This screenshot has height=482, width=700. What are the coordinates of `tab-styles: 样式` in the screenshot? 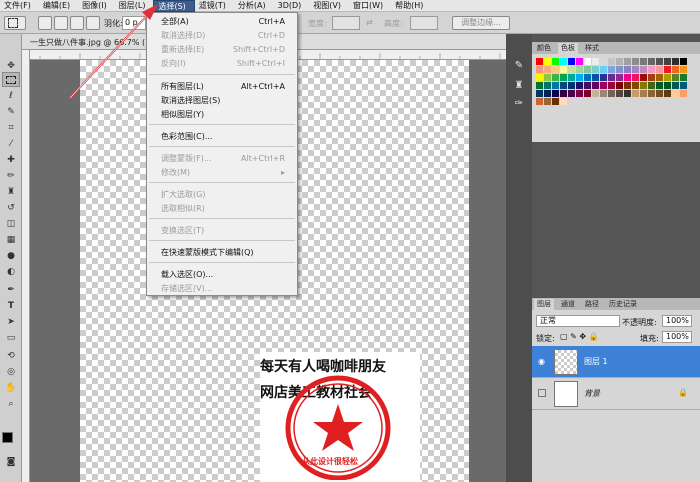 It's located at (592, 48).